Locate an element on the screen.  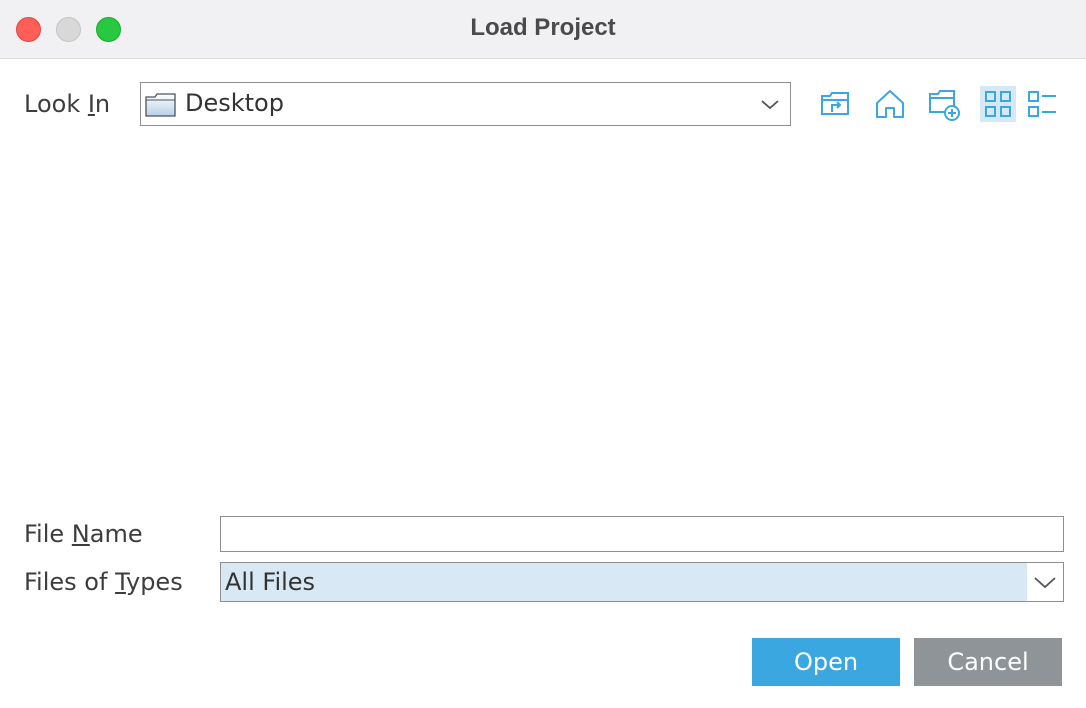
new-folder-icon is located at coordinates (944, 104).